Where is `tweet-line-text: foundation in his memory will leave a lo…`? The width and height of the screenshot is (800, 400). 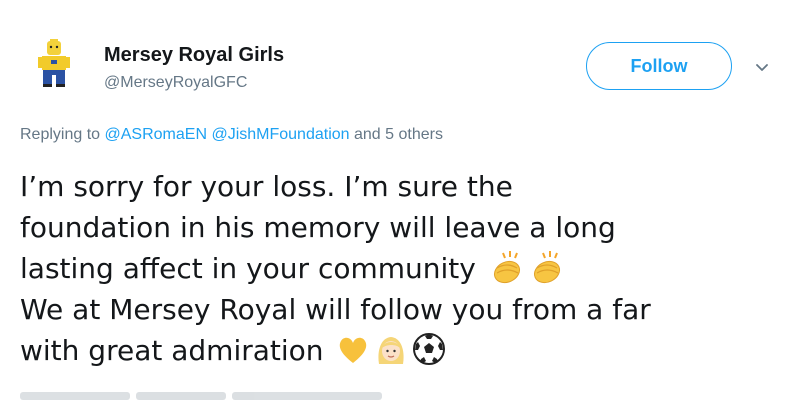 tweet-line-text: foundation in his memory will leave a lo… is located at coordinates (318, 227).